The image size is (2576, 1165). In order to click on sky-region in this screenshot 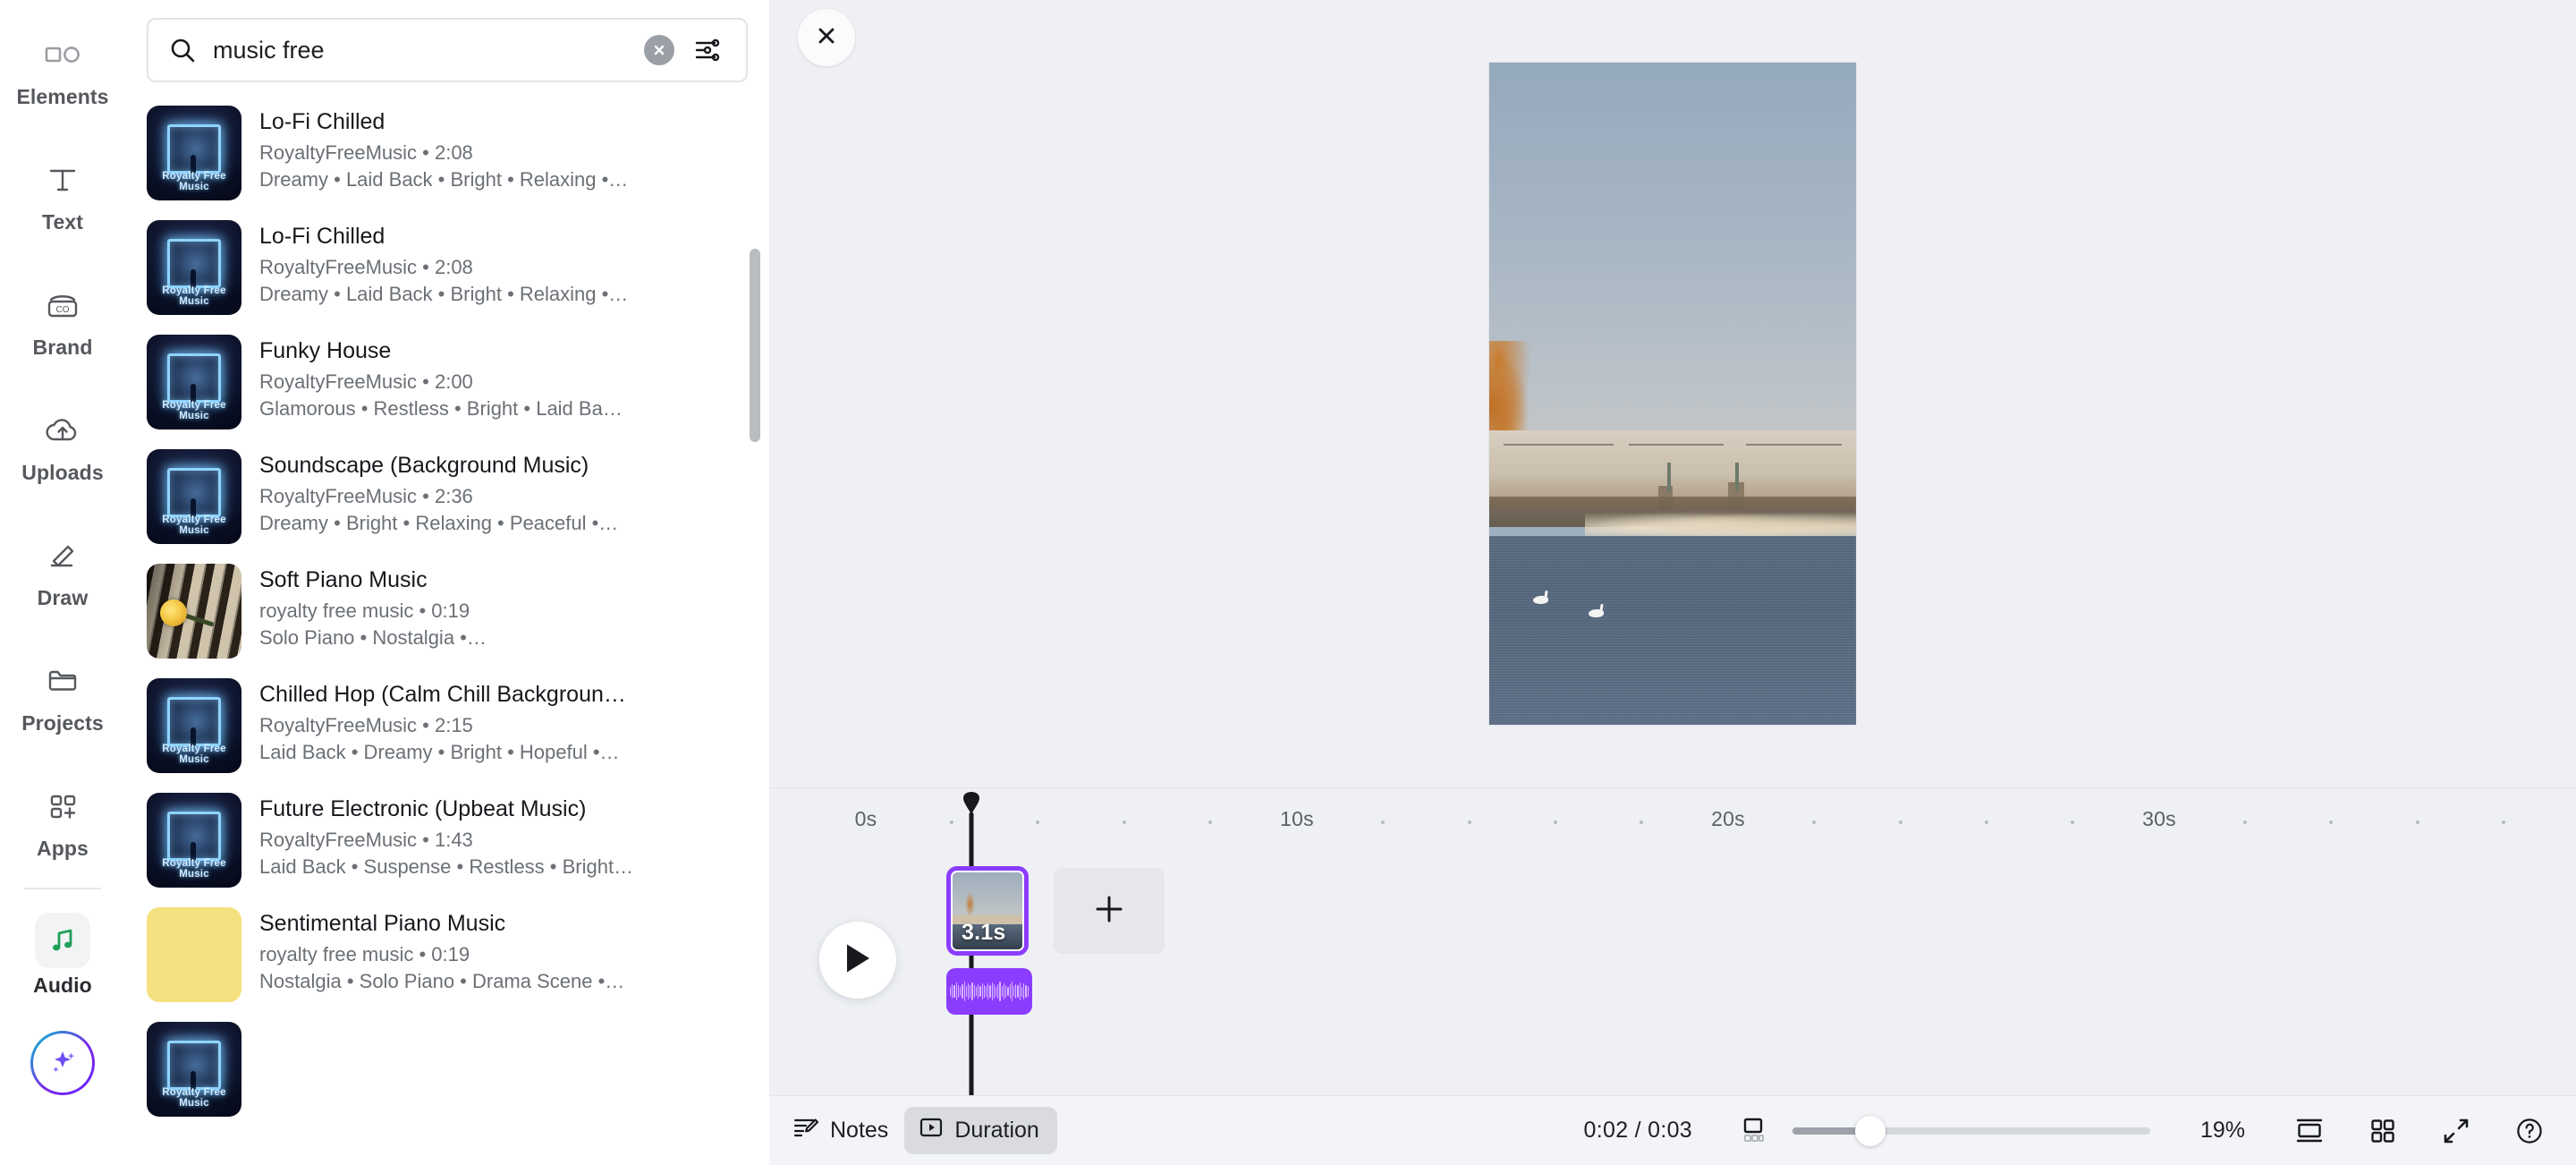, I will do `click(1672, 268)`.